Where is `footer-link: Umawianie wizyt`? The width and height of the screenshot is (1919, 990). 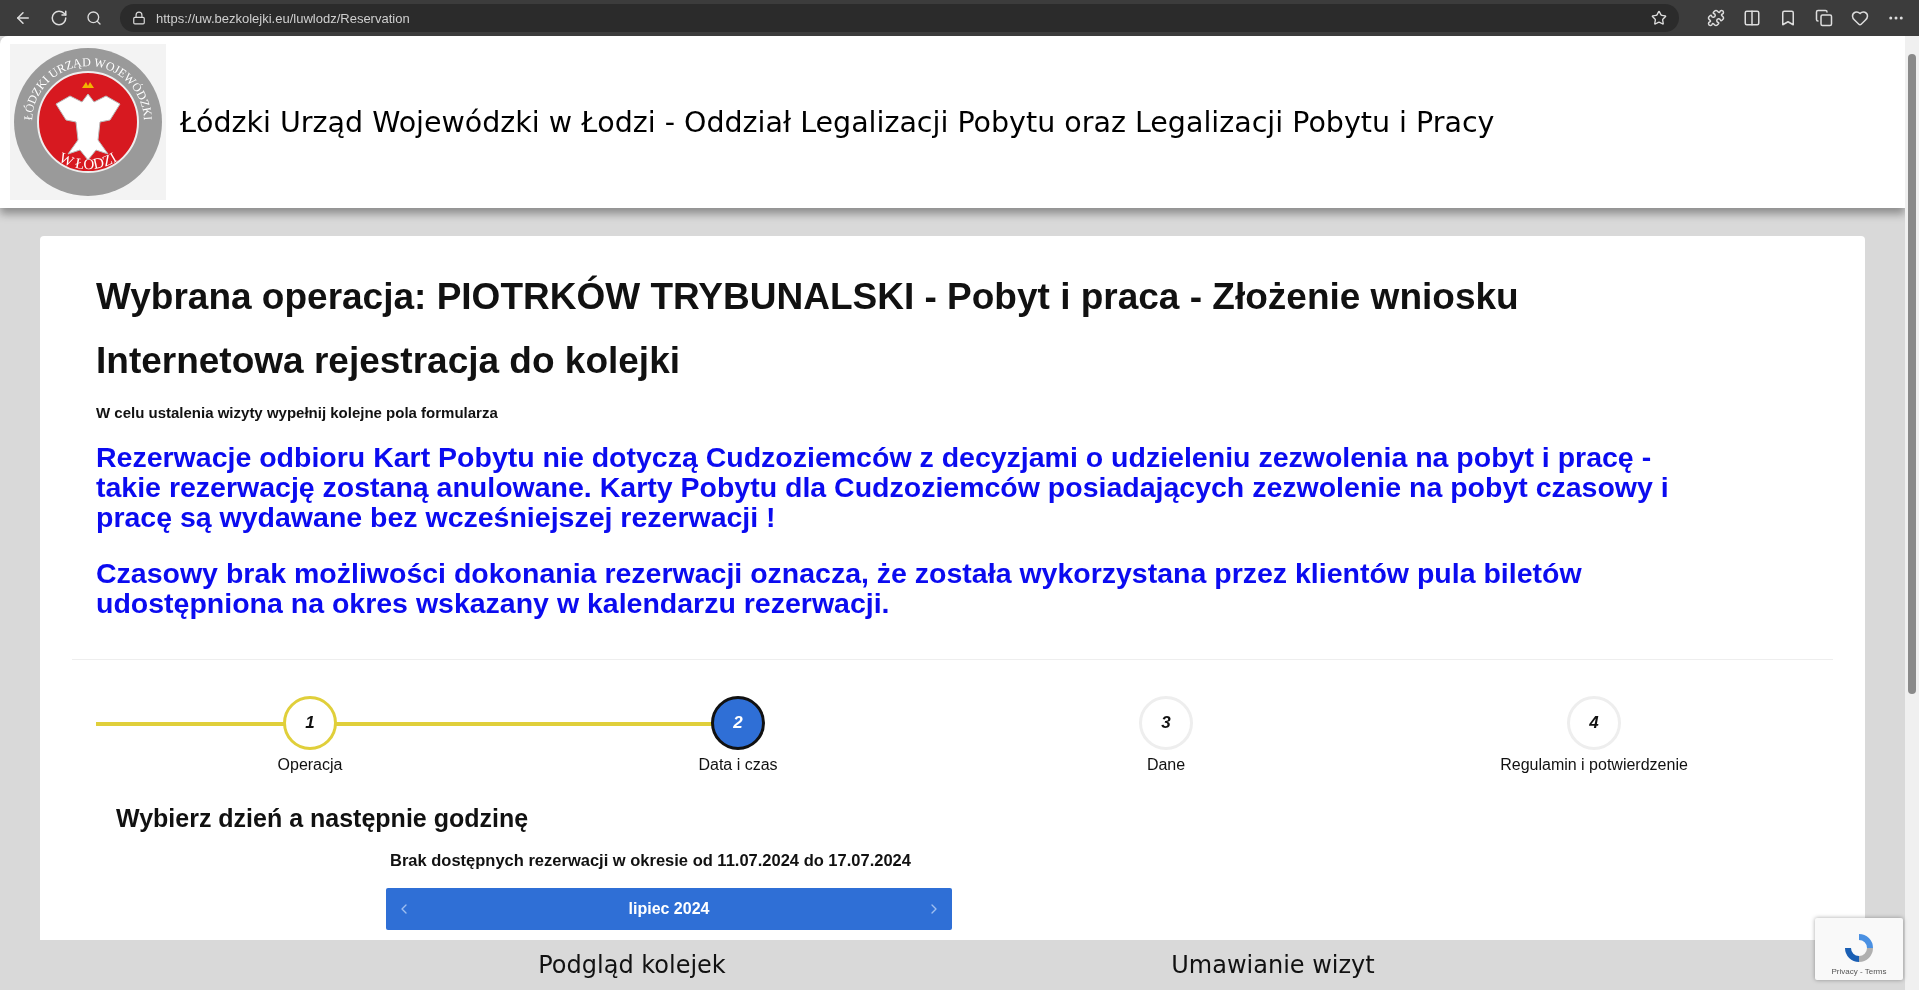
footer-link: Umawianie wizyt is located at coordinates (1273, 965).